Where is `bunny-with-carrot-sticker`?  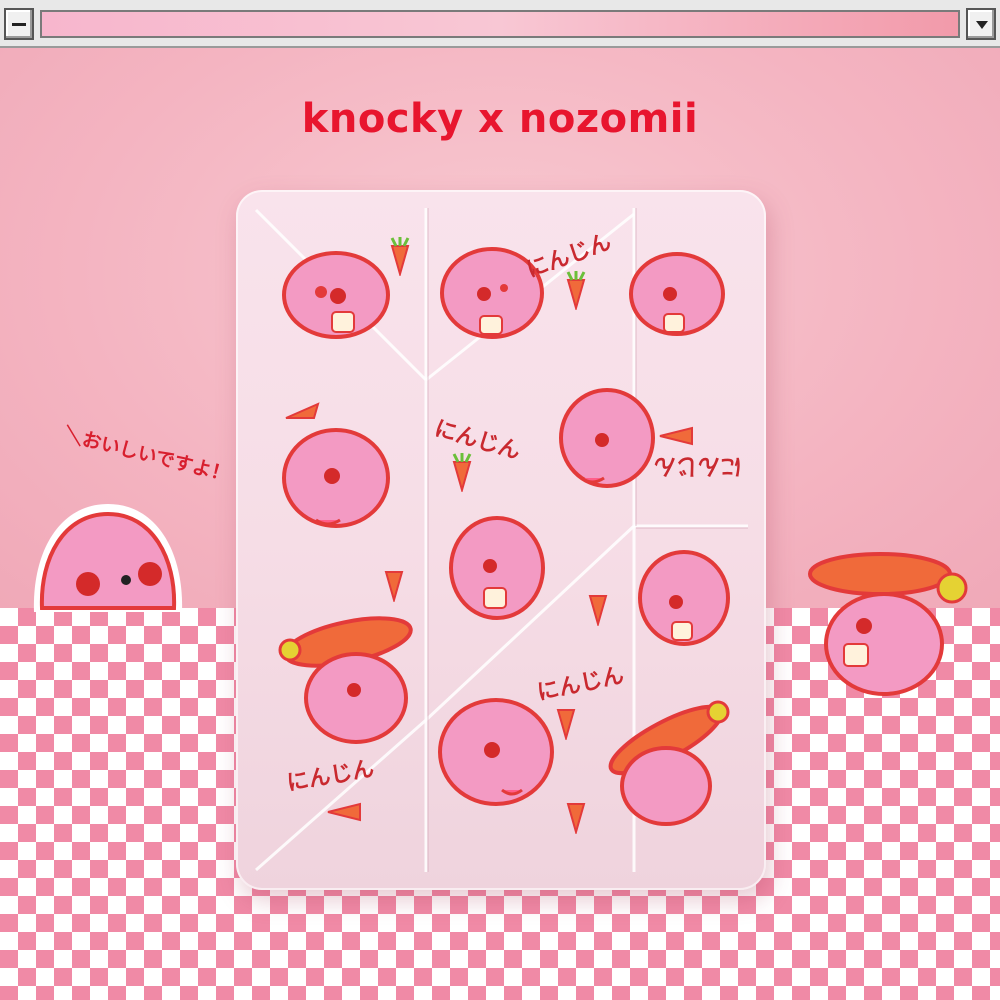 bunny-with-carrot-sticker is located at coordinates (888, 624).